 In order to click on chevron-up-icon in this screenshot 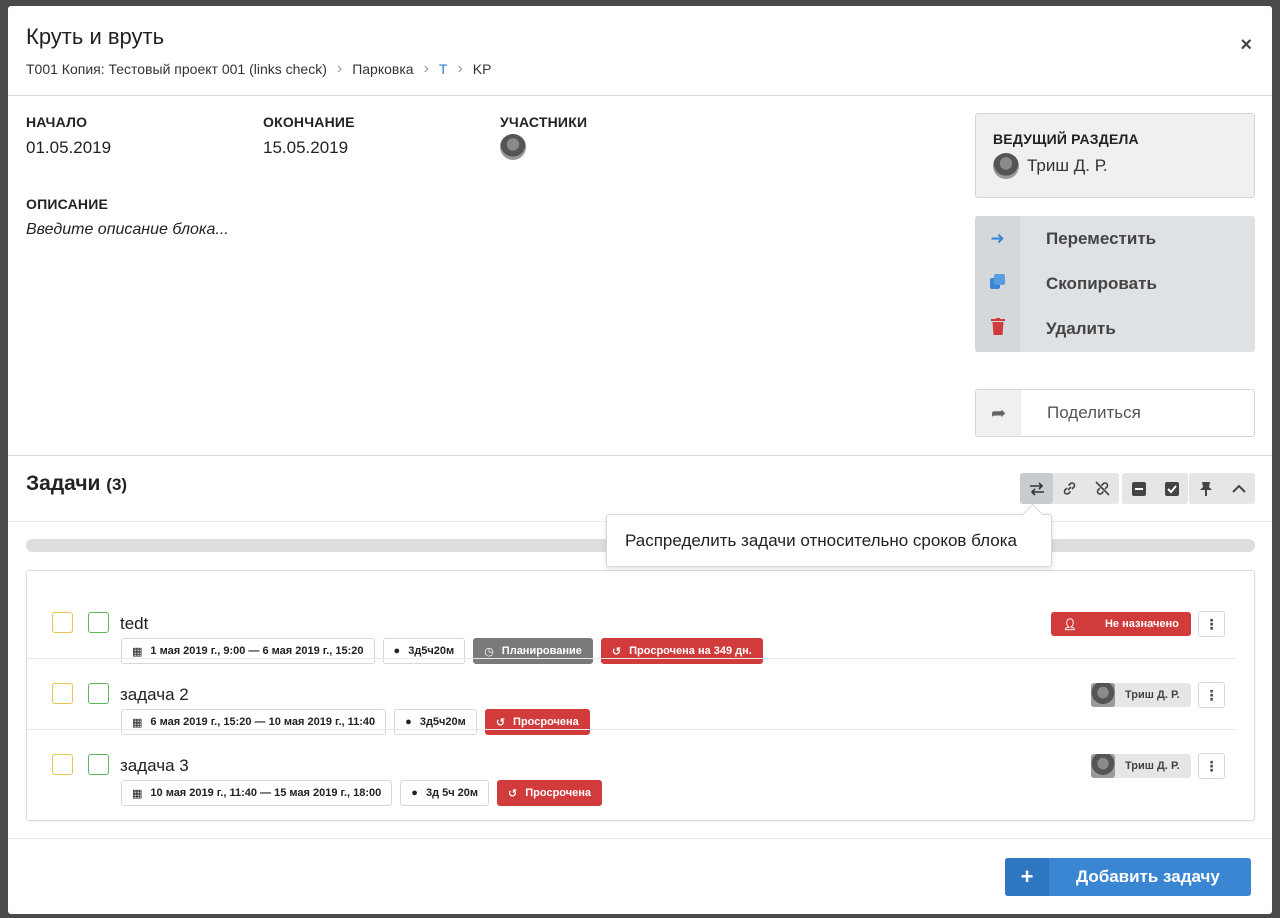, I will do `click(1238, 488)`.